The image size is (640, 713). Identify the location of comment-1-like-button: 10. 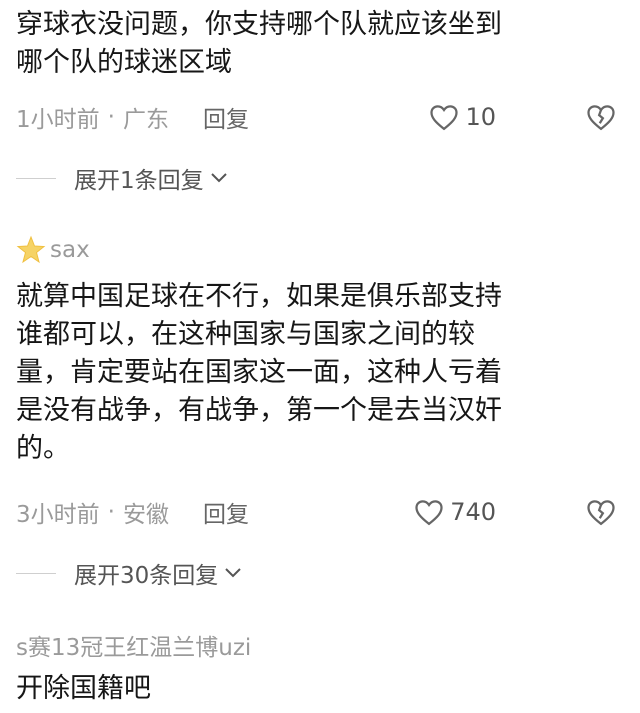
(462, 117).